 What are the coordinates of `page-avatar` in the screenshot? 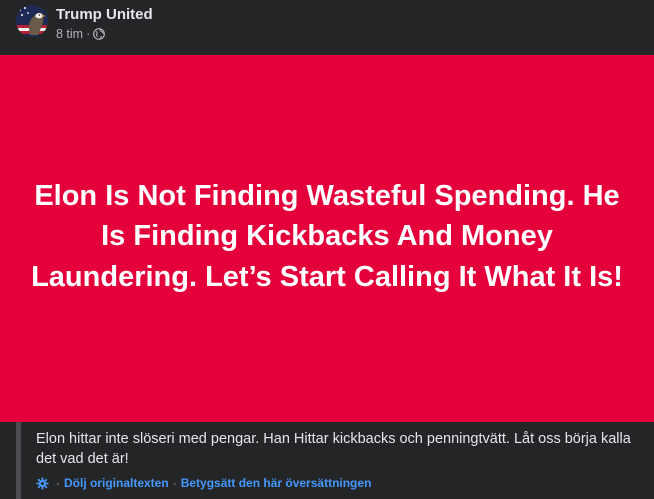 It's located at (32, 21).